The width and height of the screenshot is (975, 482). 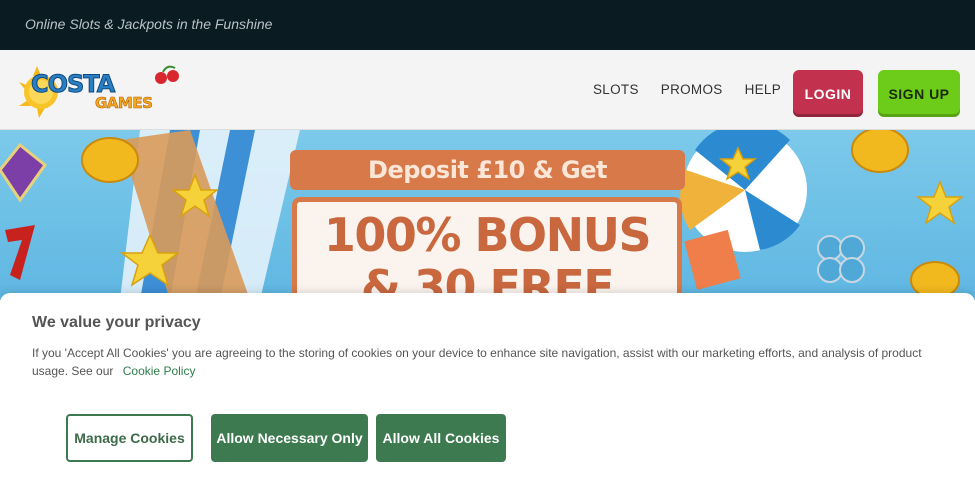 I want to click on site-logo: COSTA GAMES, so click(x=100, y=91).